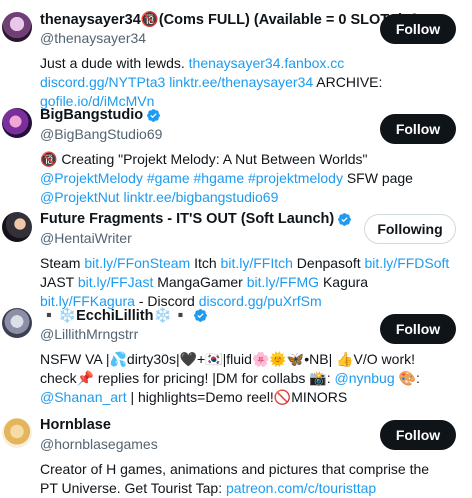  Describe the element at coordinates (283, 282) in the screenshot. I see `bio-link: bit.ly/FFMG` at that location.